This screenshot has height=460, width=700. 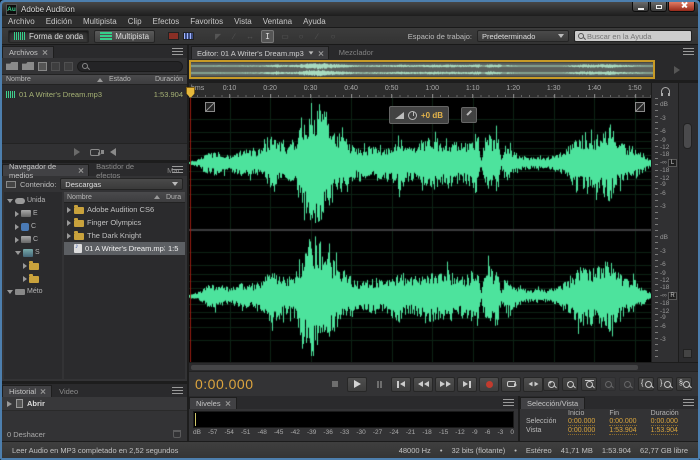 What do you see at coordinates (623, 431) in the screenshot?
I see `view-end-value: 1:53.904` at bounding box center [623, 431].